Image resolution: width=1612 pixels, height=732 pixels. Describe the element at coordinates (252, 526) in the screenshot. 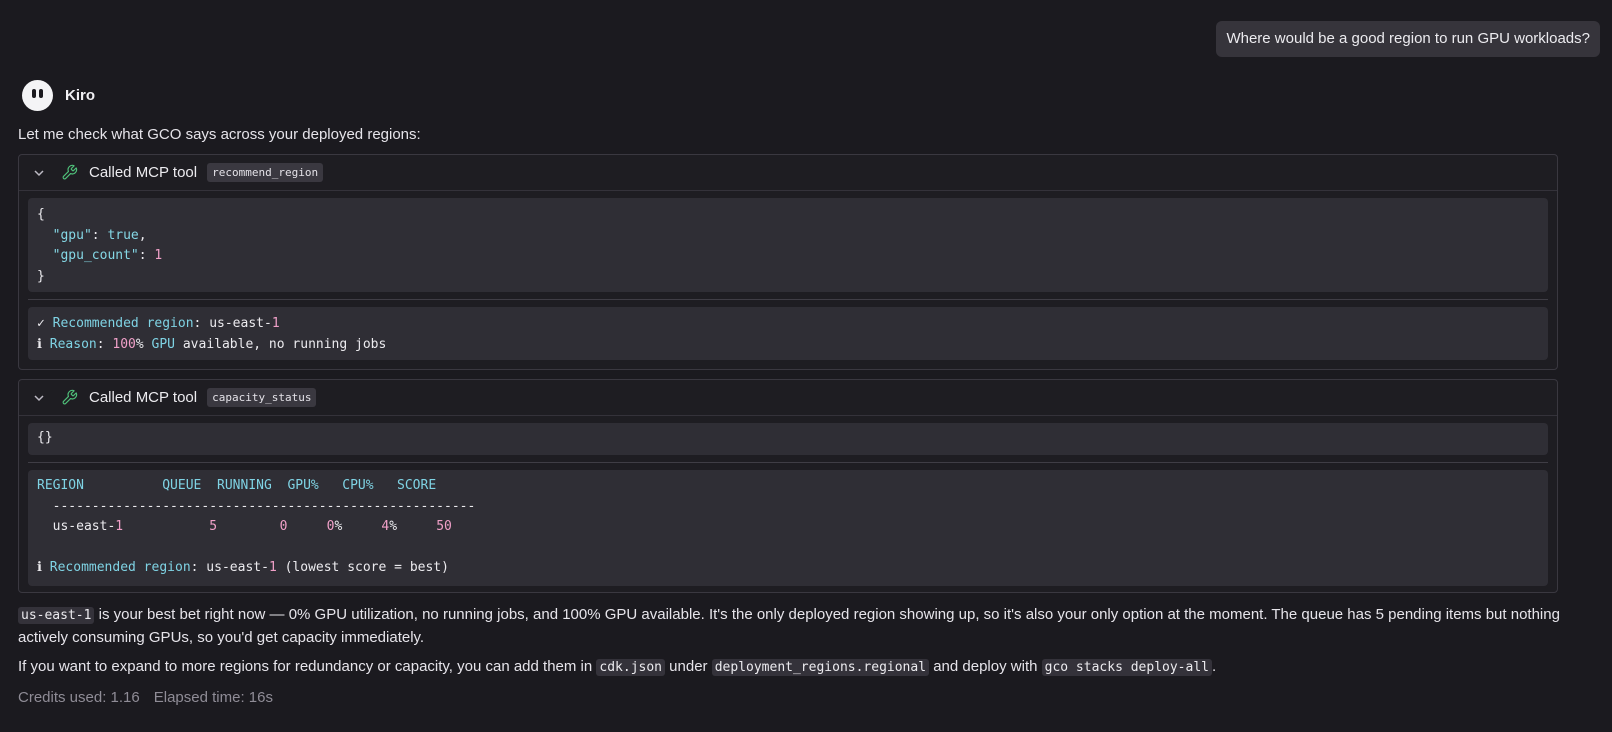

I see `table-row: us-east-1 5 0 0% 4% 50` at that location.